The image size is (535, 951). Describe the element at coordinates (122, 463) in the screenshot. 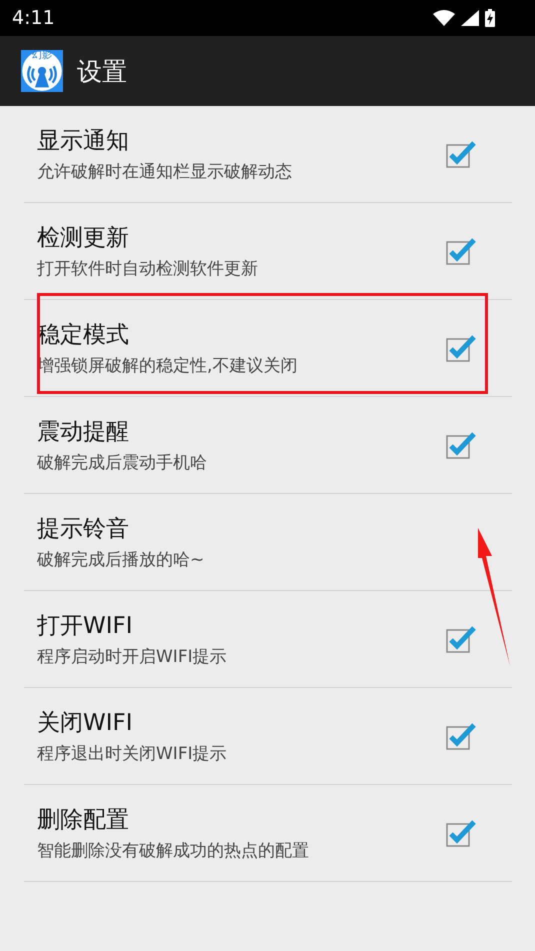

I see `item-summary: 破解完成后震动手机哈` at that location.